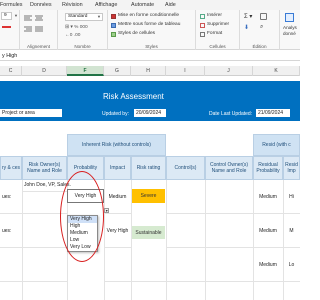  Describe the element at coordinates (117, 265) in the screenshot. I see `row3-impact` at that location.